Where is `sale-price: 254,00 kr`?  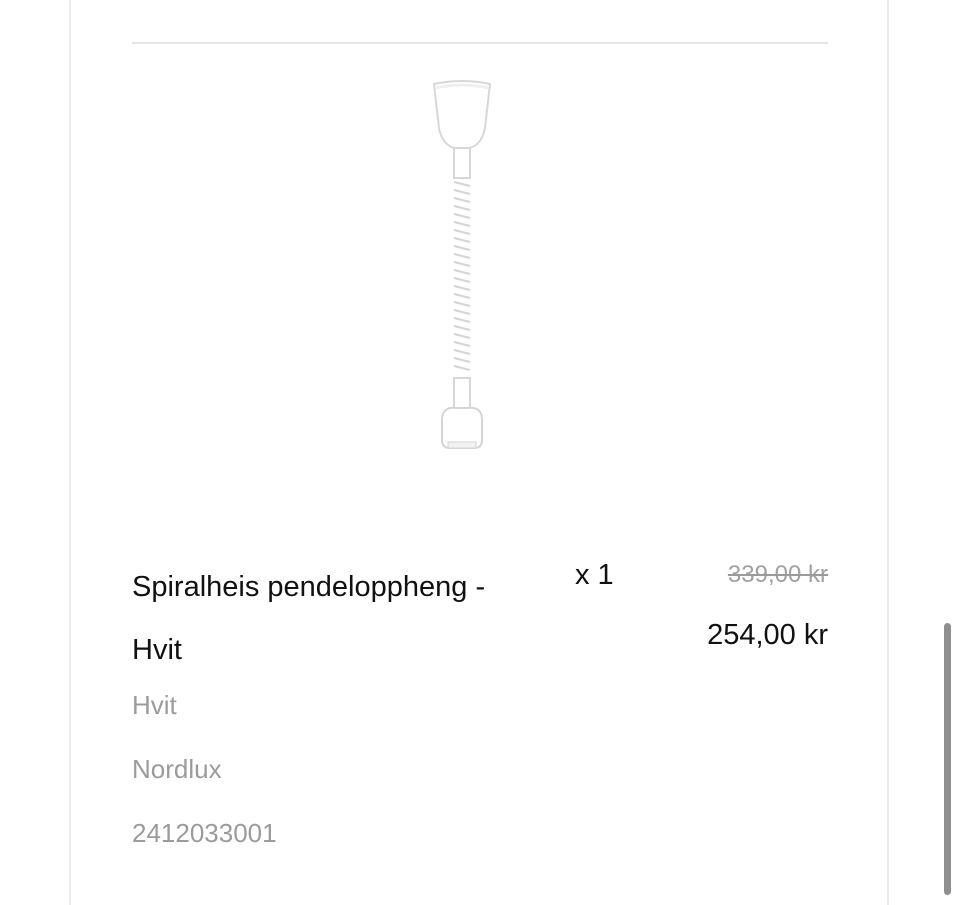 sale-price: 254,00 kr is located at coordinates (767, 635).